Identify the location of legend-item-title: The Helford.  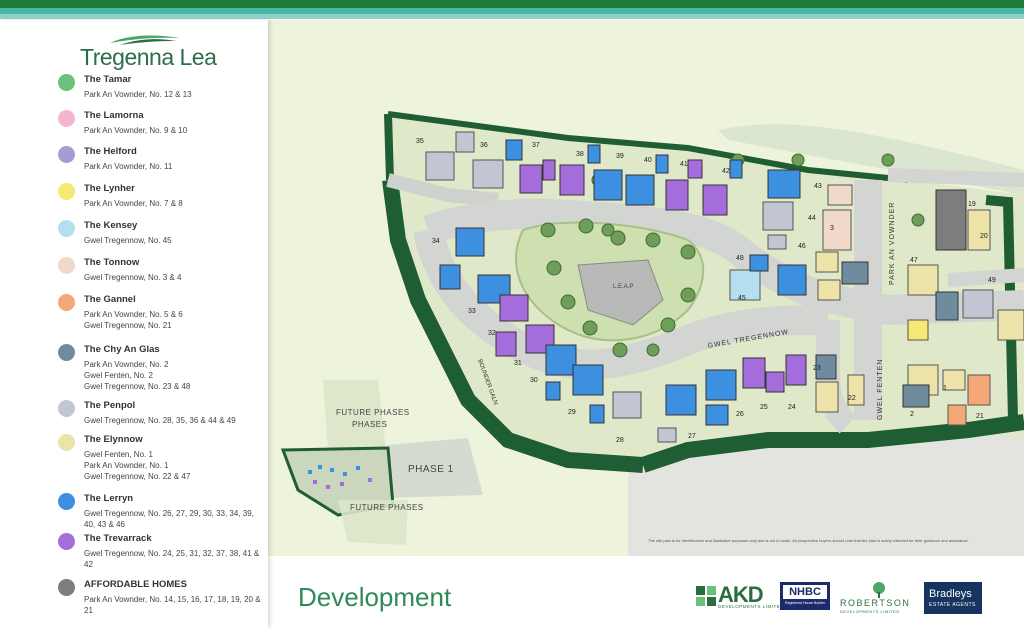
(110, 151).